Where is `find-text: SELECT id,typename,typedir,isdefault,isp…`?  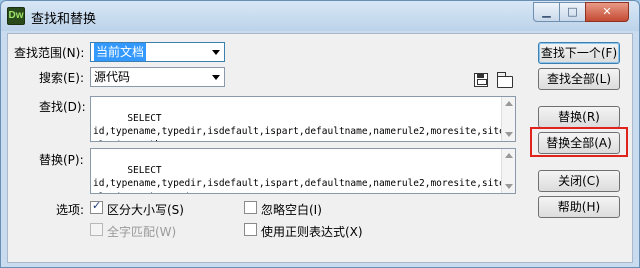 find-text: SELECT id,typename,typedir,isdefault,isp… is located at coordinates (302, 127).